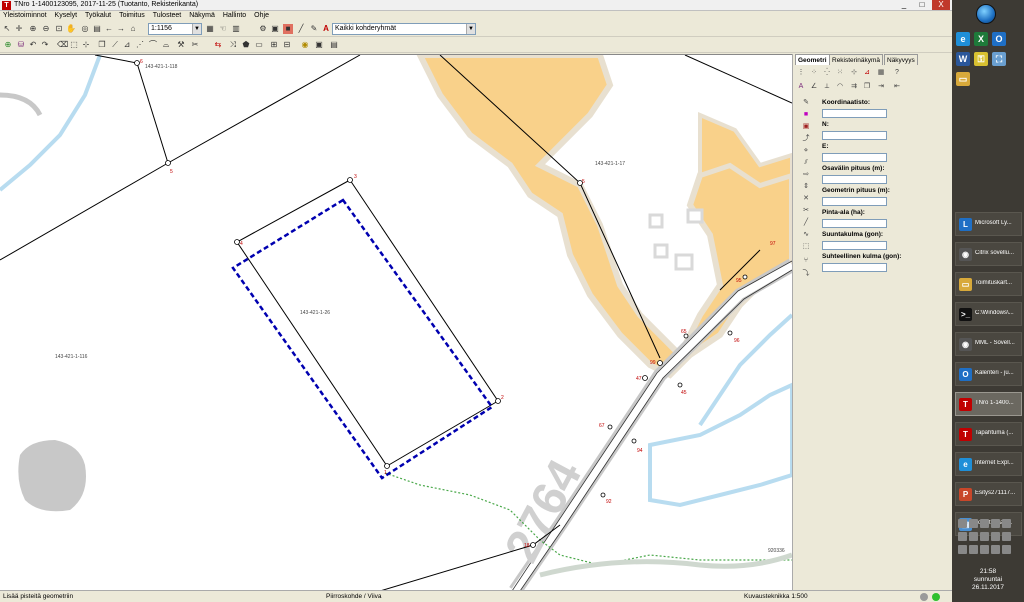 The image size is (1024, 602). I want to click on split-line-icon: ⫽, so click(806, 163).